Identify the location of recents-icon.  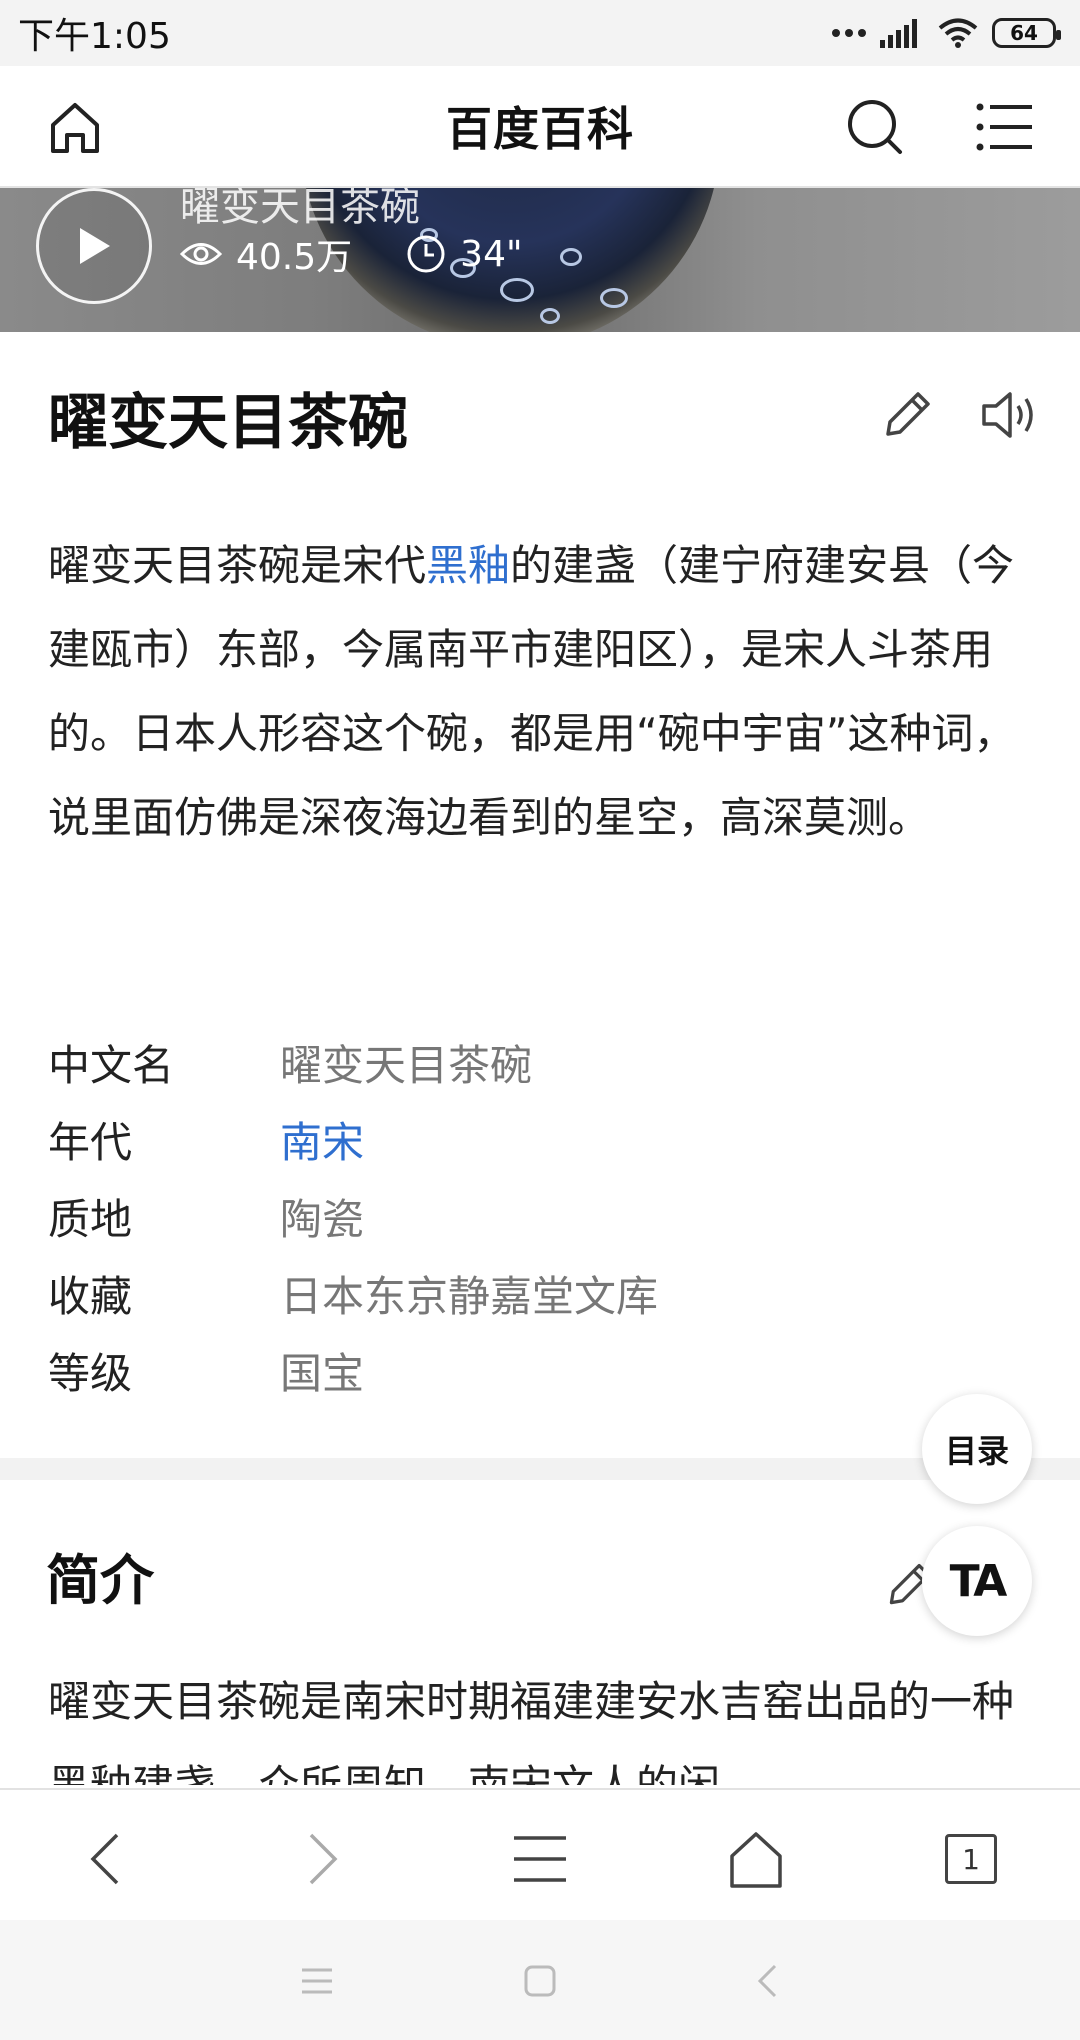
(317, 1981).